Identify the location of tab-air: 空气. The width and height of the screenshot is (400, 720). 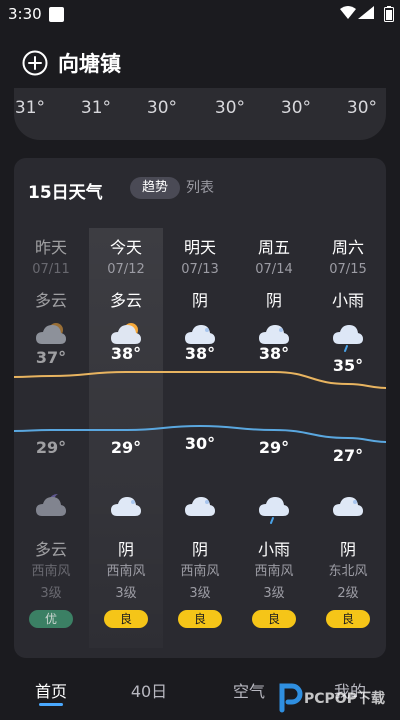
(249, 690).